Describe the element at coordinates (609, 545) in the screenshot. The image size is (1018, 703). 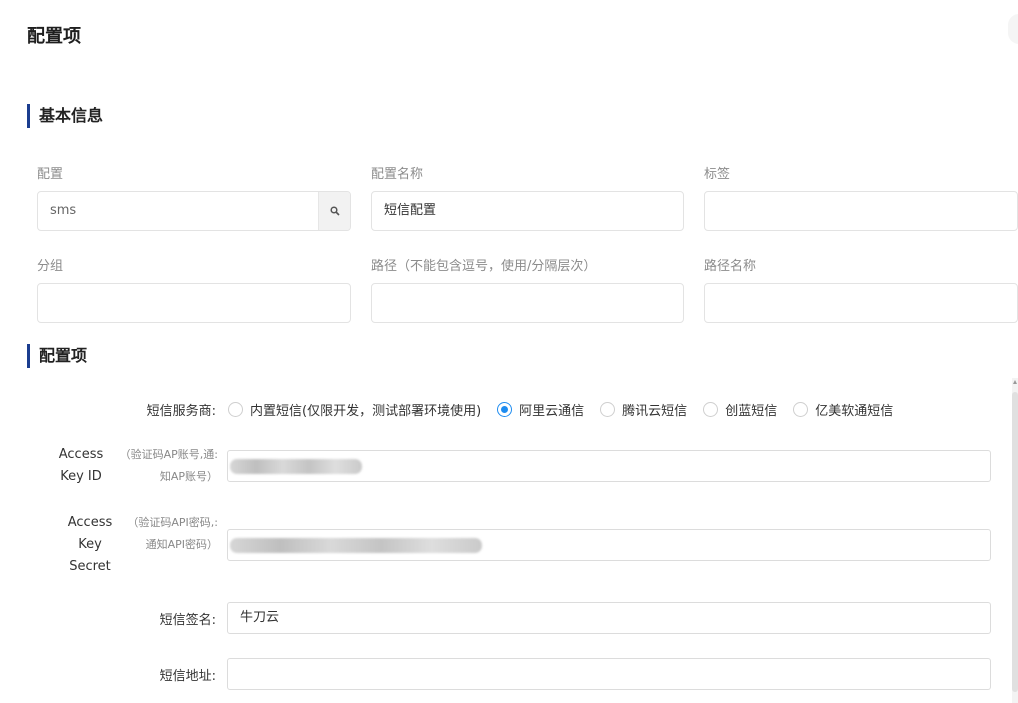
I see `access-key-secret-input` at that location.